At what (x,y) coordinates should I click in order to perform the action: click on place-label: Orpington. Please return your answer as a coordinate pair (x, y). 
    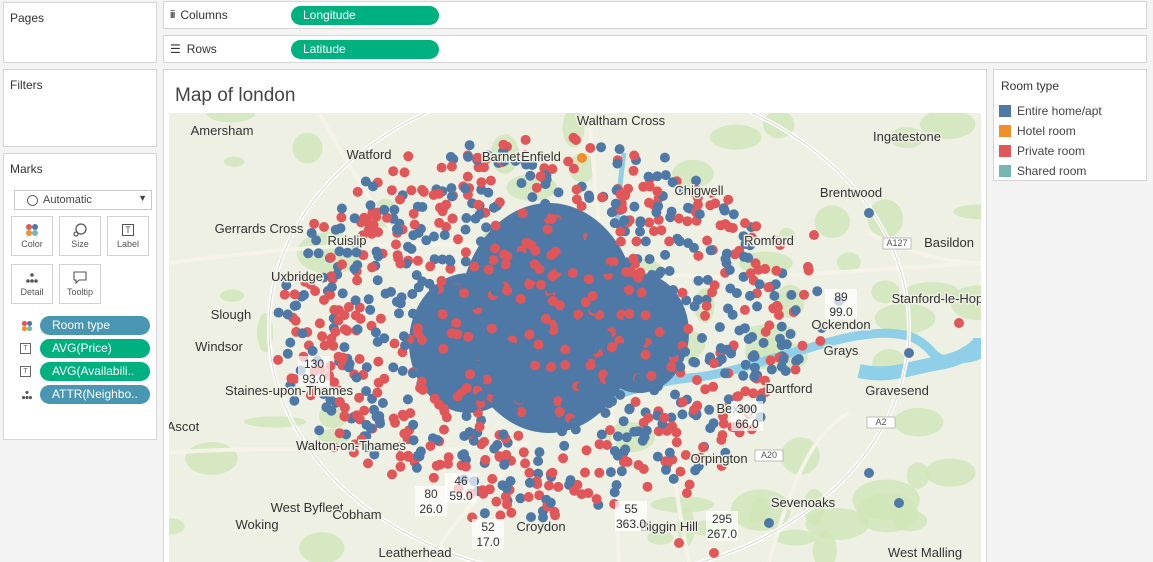
    Looking at the image, I should click on (718, 458).